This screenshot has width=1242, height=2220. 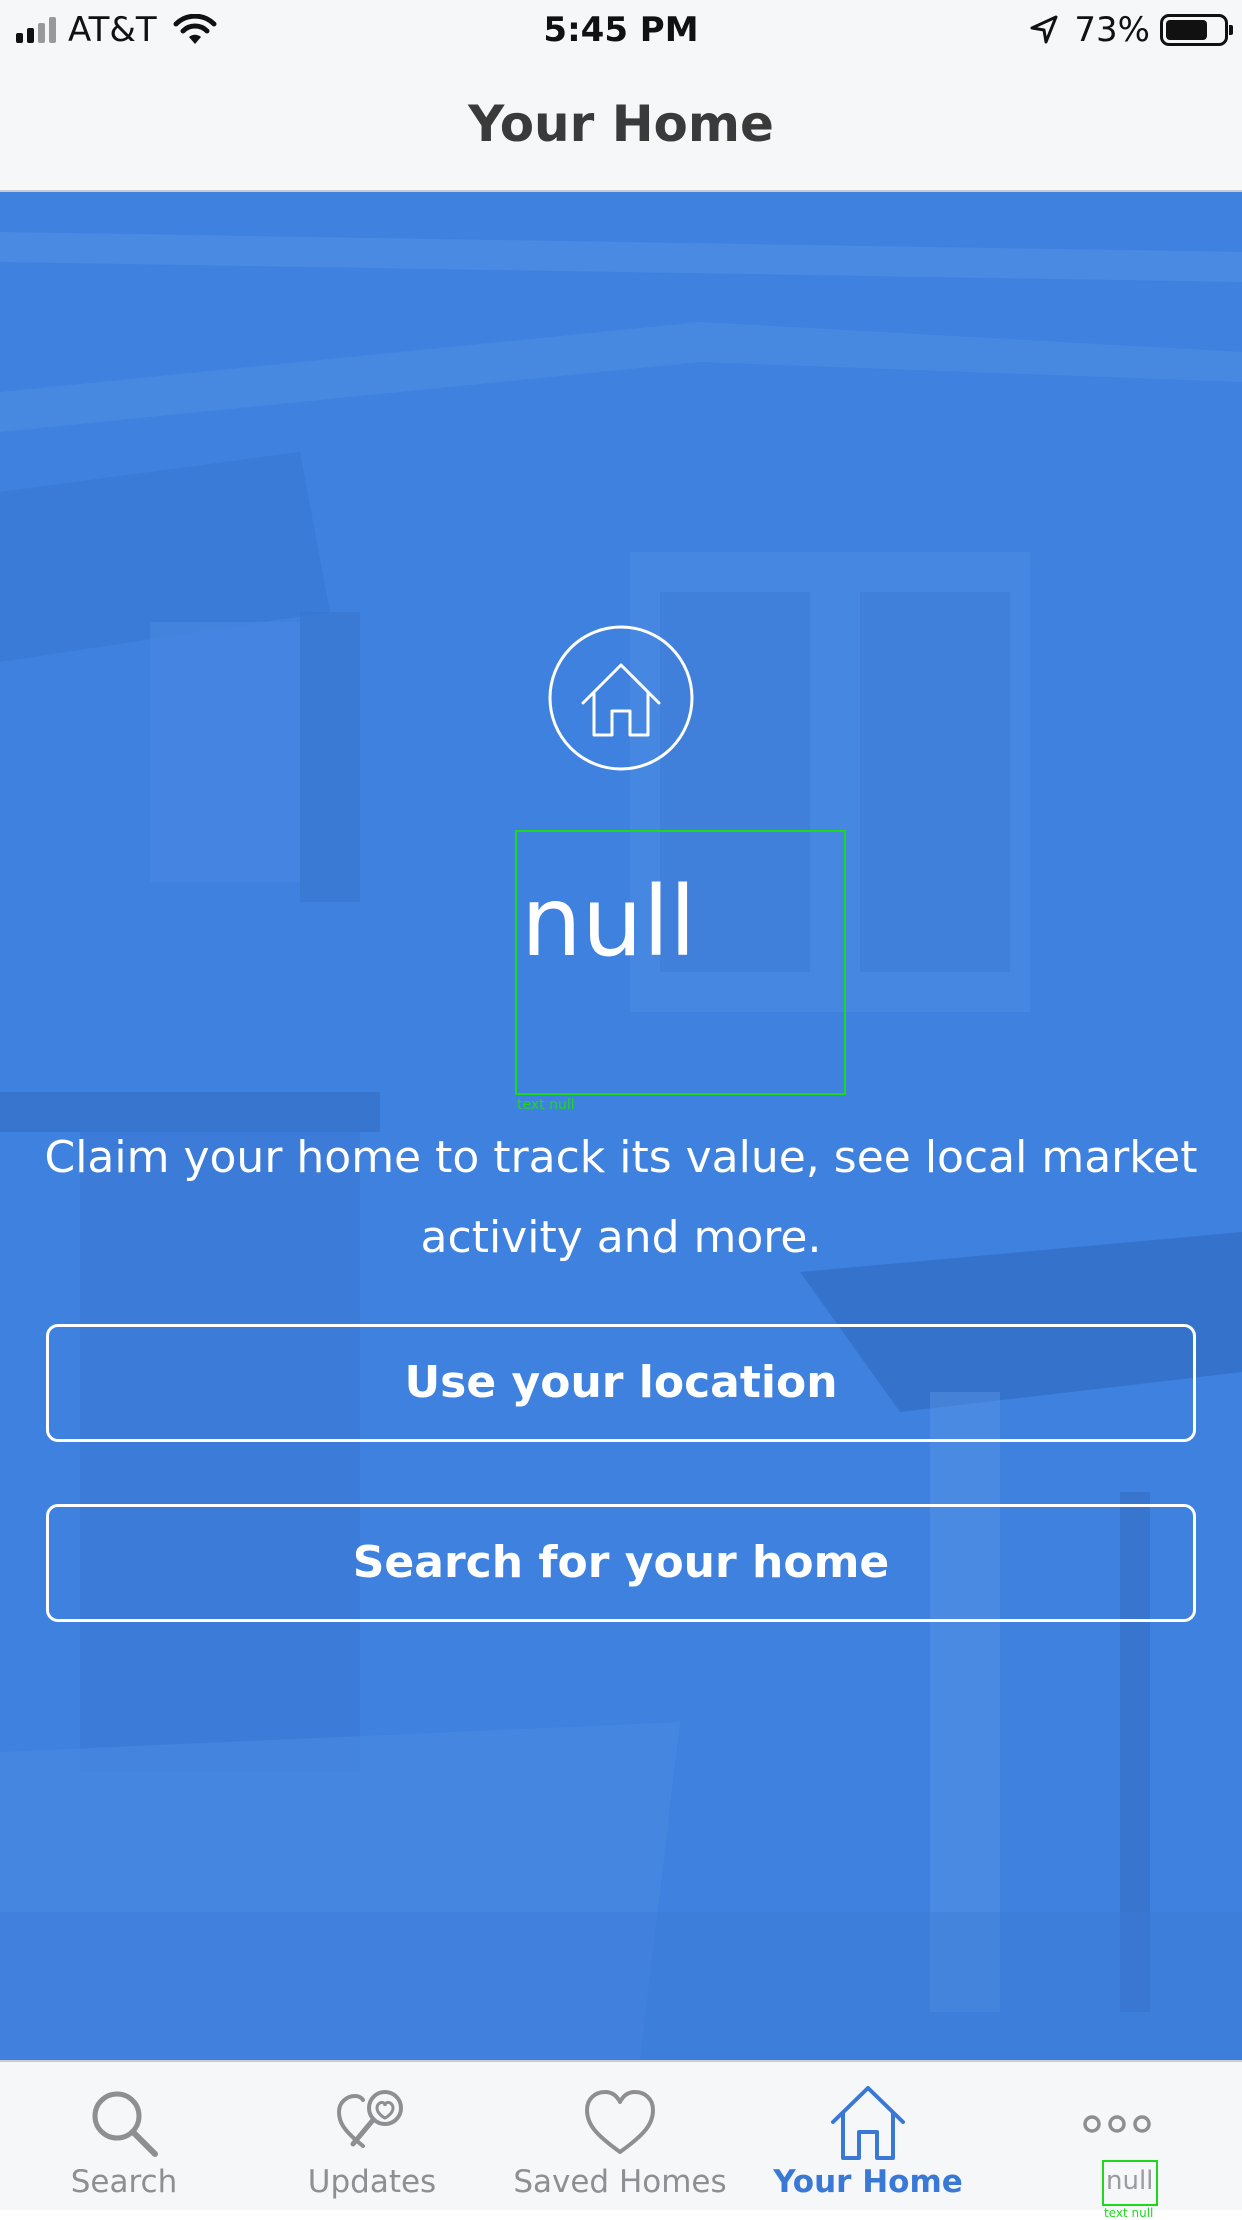 I want to click on tab-your-home: Your Home, so click(x=868, y=2136).